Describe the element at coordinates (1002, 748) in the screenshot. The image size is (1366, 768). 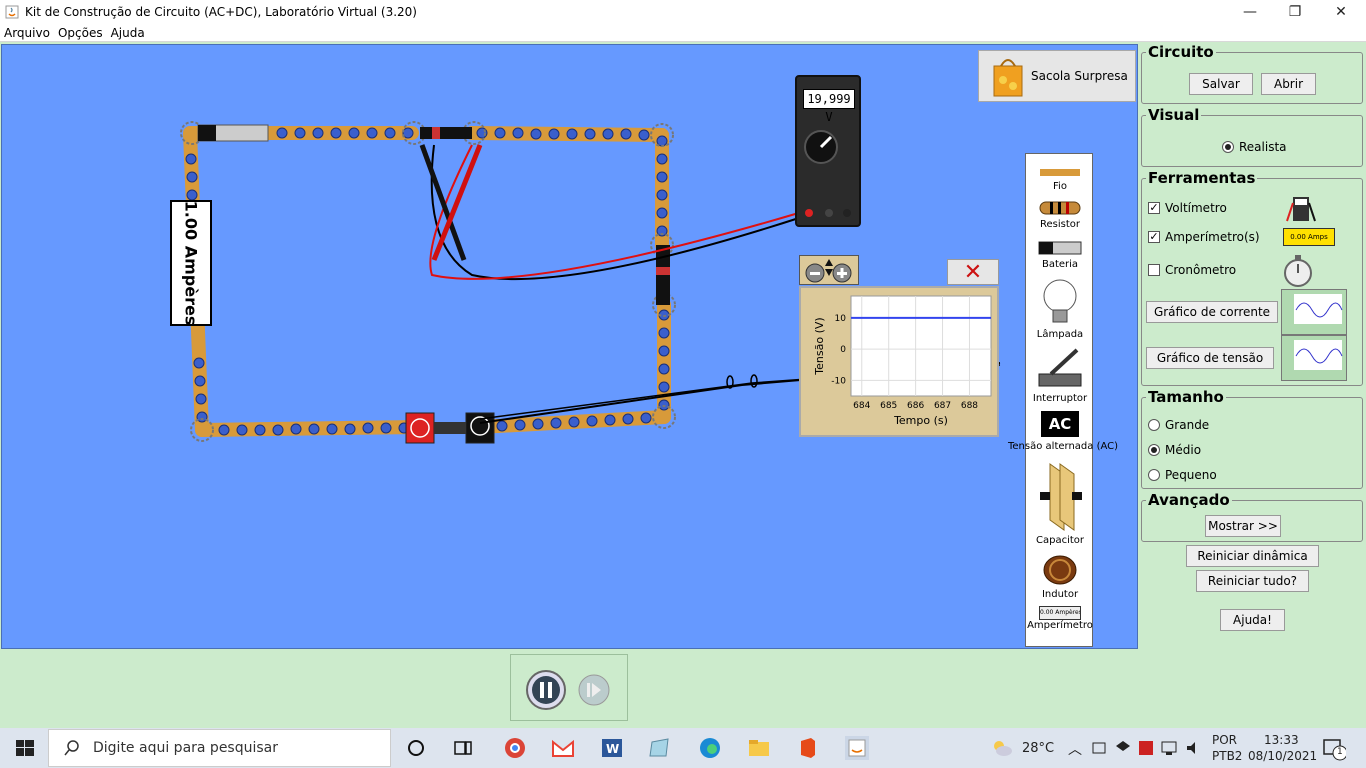
I see `weather-icon` at that location.